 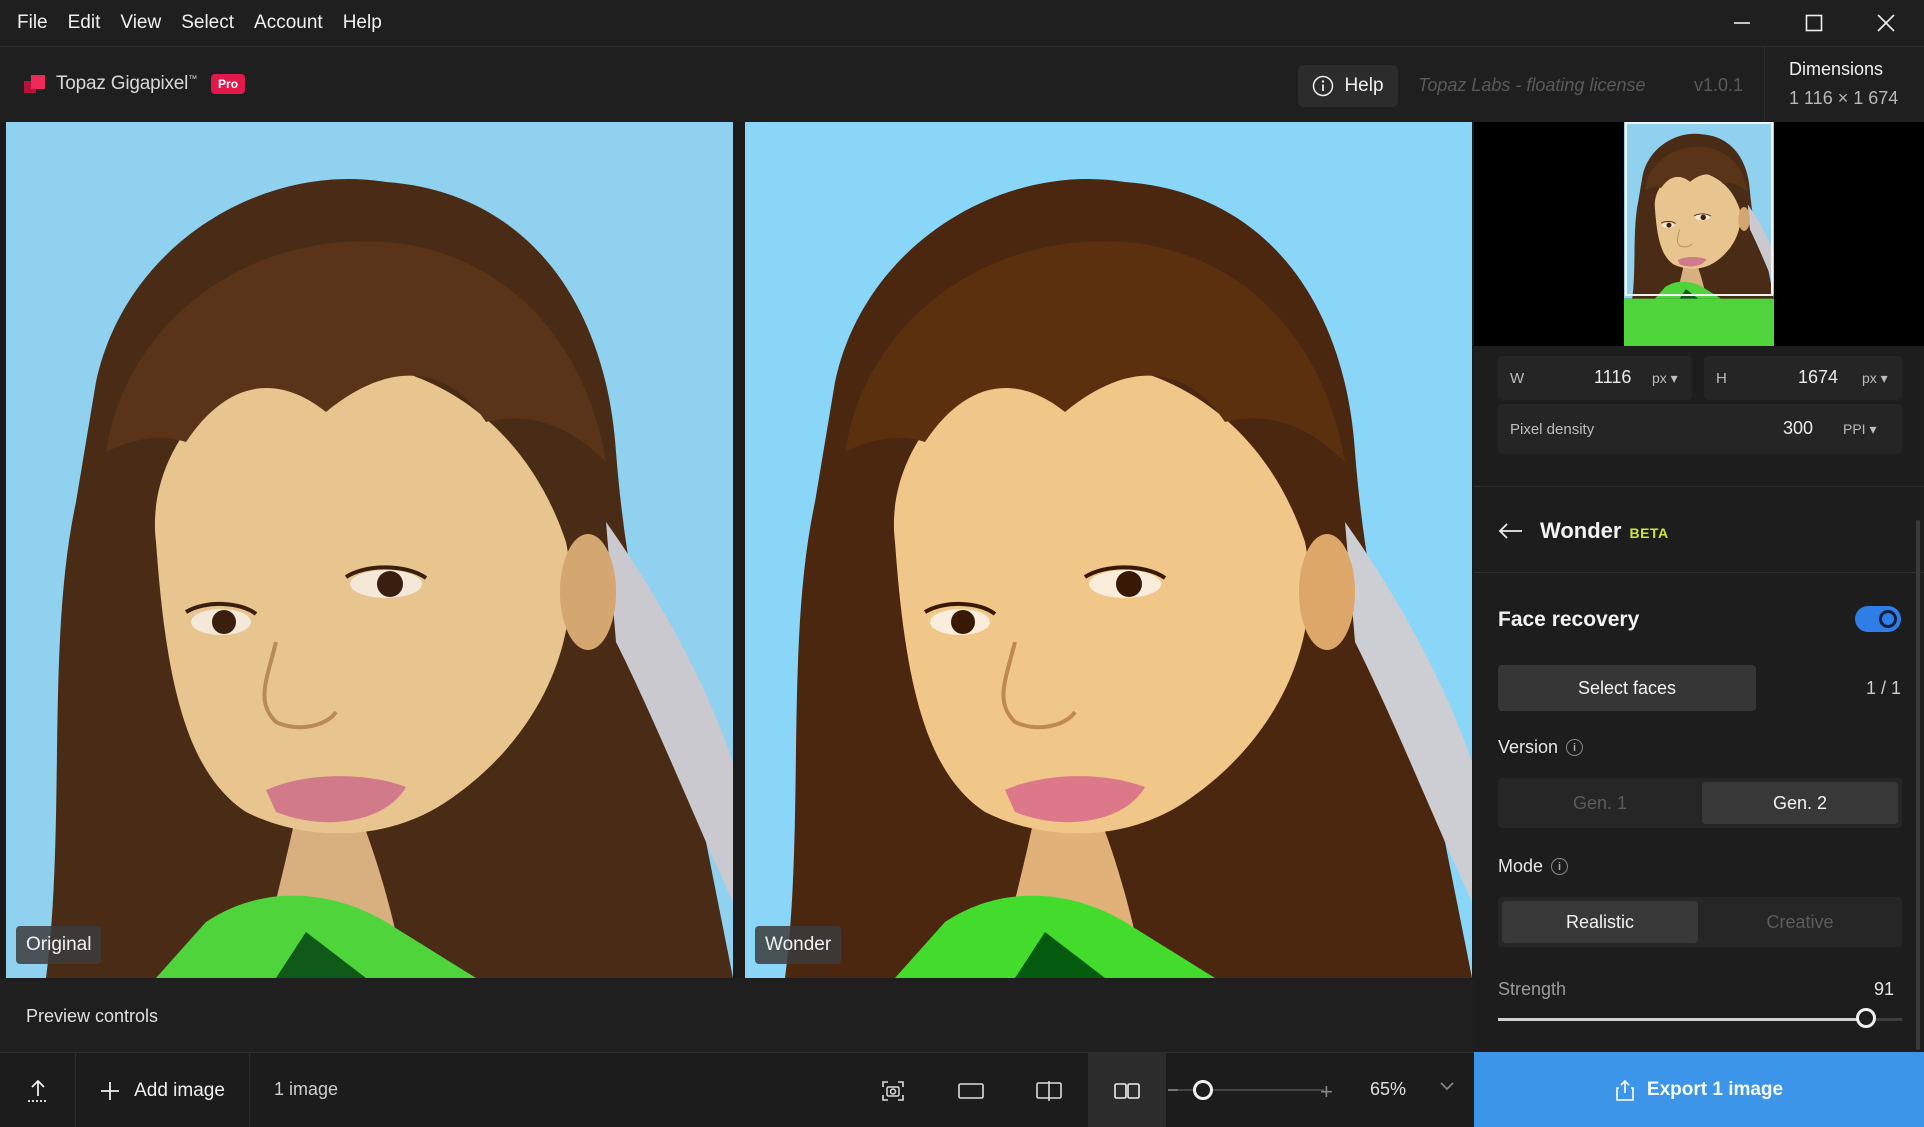 What do you see at coordinates (1700, 803) in the screenshot?
I see `version-selector: Gen. 1 Gen. 2` at bounding box center [1700, 803].